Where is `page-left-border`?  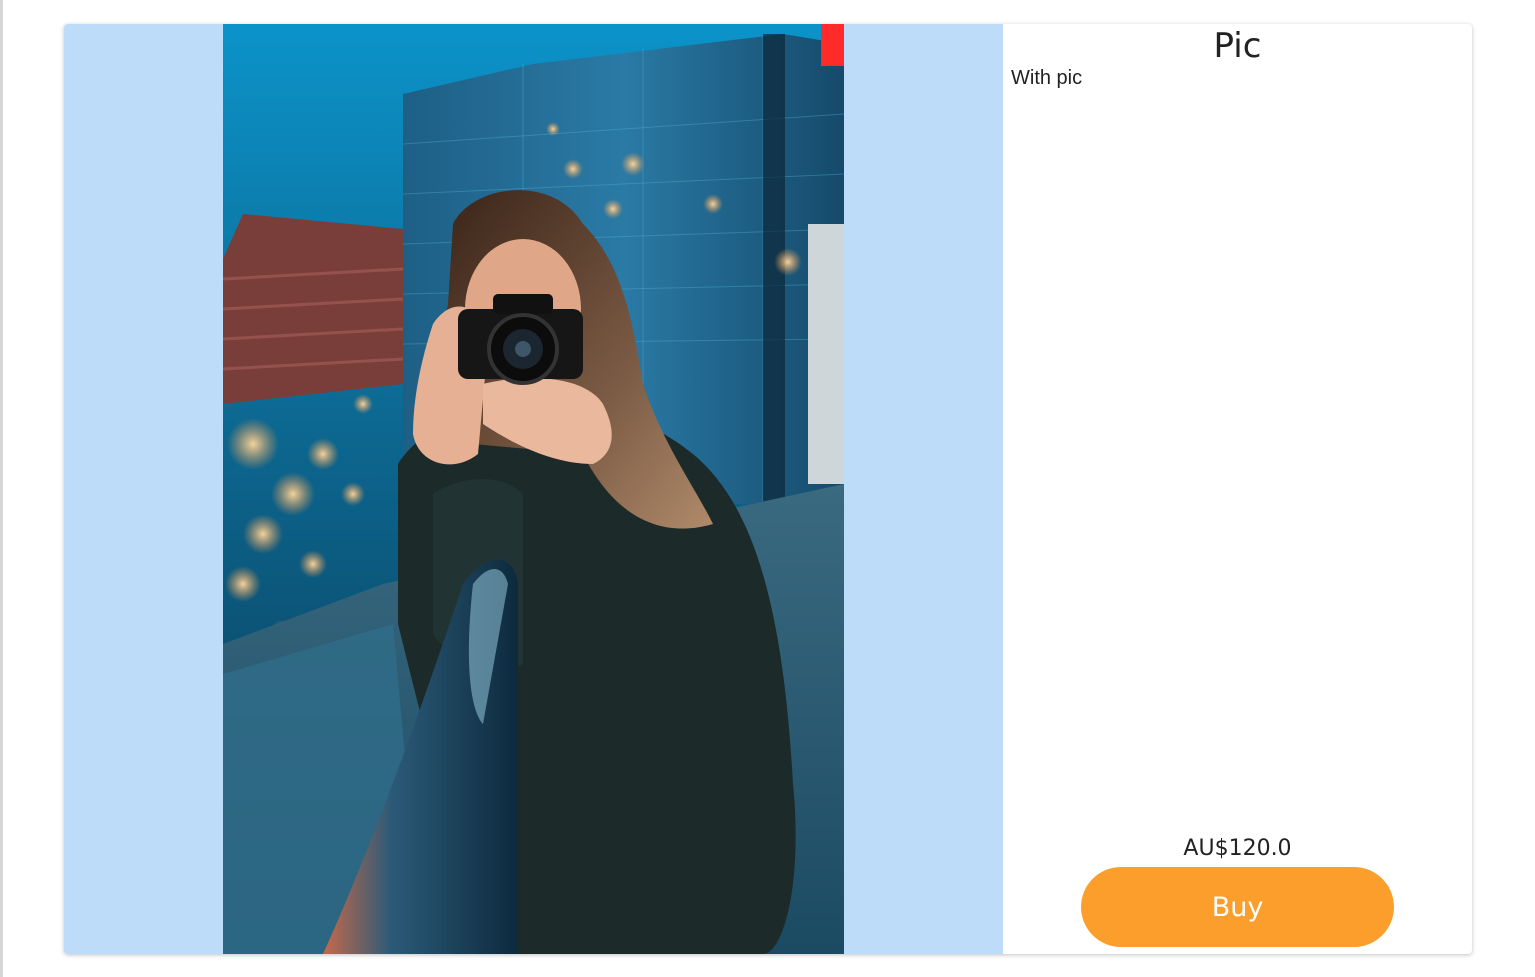
page-left-border is located at coordinates (1, 488).